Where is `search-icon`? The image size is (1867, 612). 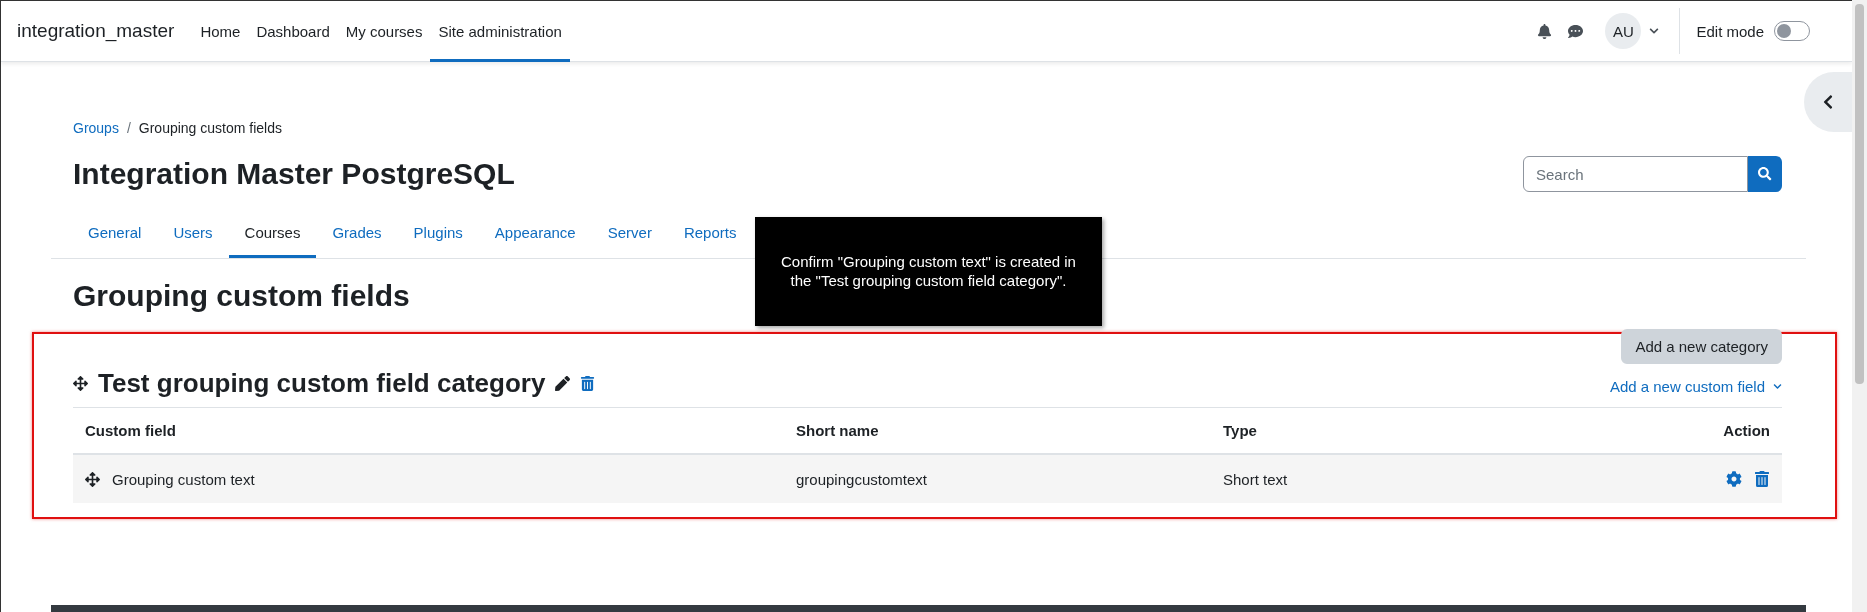
search-icon is located at coordinates (1765, 174).